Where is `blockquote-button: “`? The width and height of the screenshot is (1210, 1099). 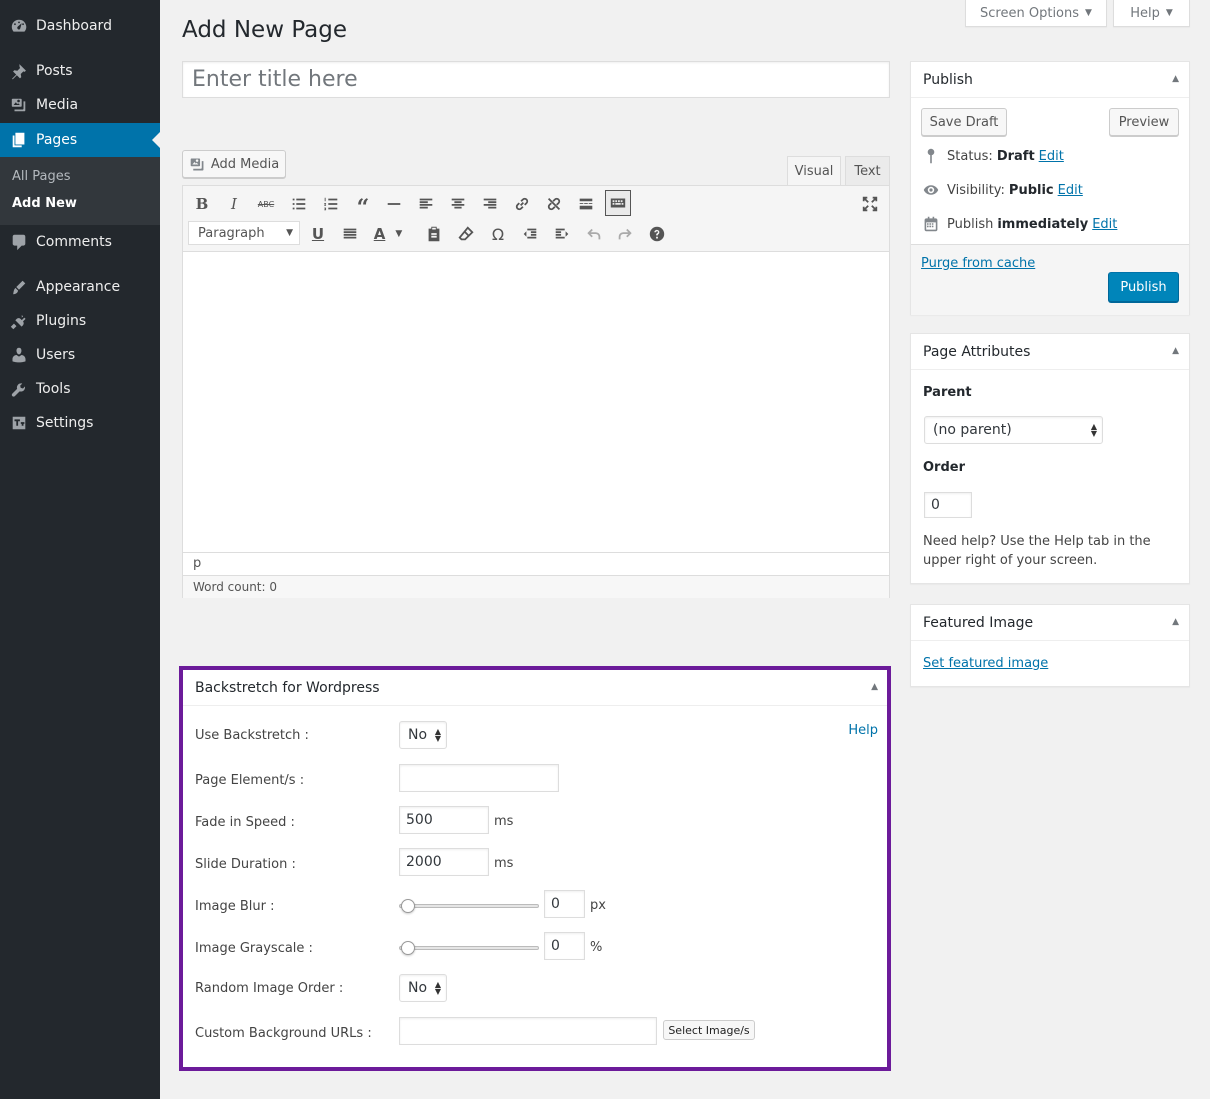 blockquote-button: “ is located at coordinates (363, 205).